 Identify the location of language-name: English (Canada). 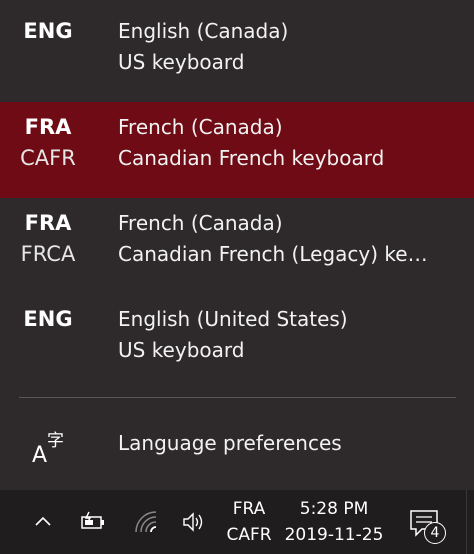
(203, 31).